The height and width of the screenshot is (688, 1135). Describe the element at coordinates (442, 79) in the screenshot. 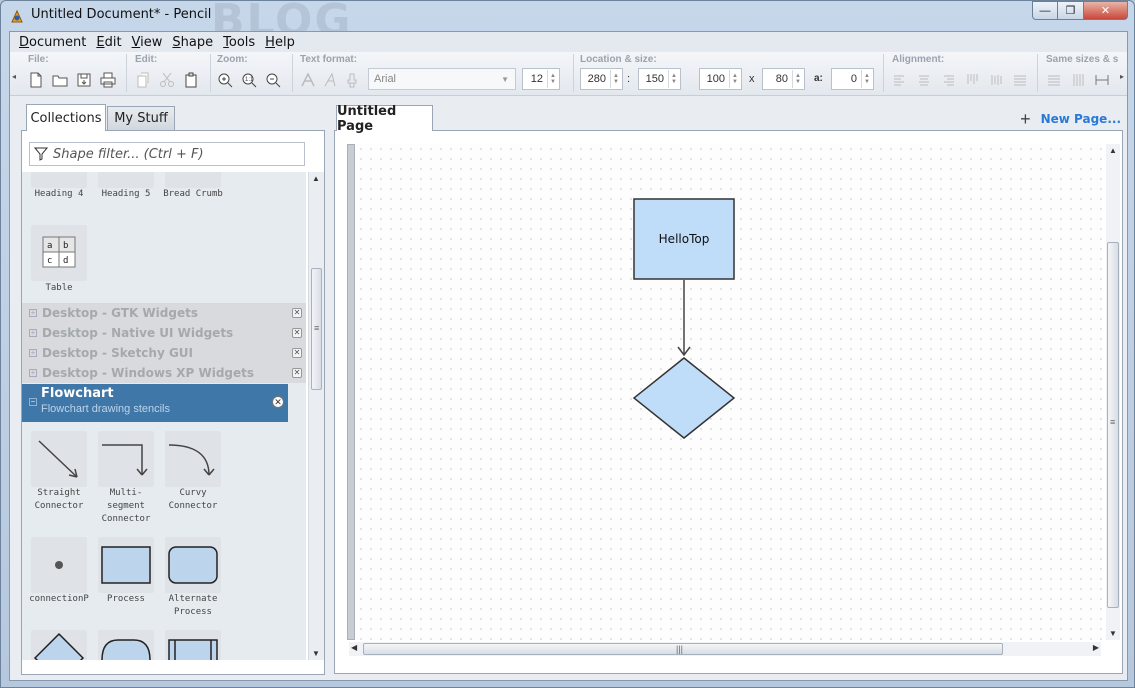

I see `font-family-select: Arial ▼` at that location.